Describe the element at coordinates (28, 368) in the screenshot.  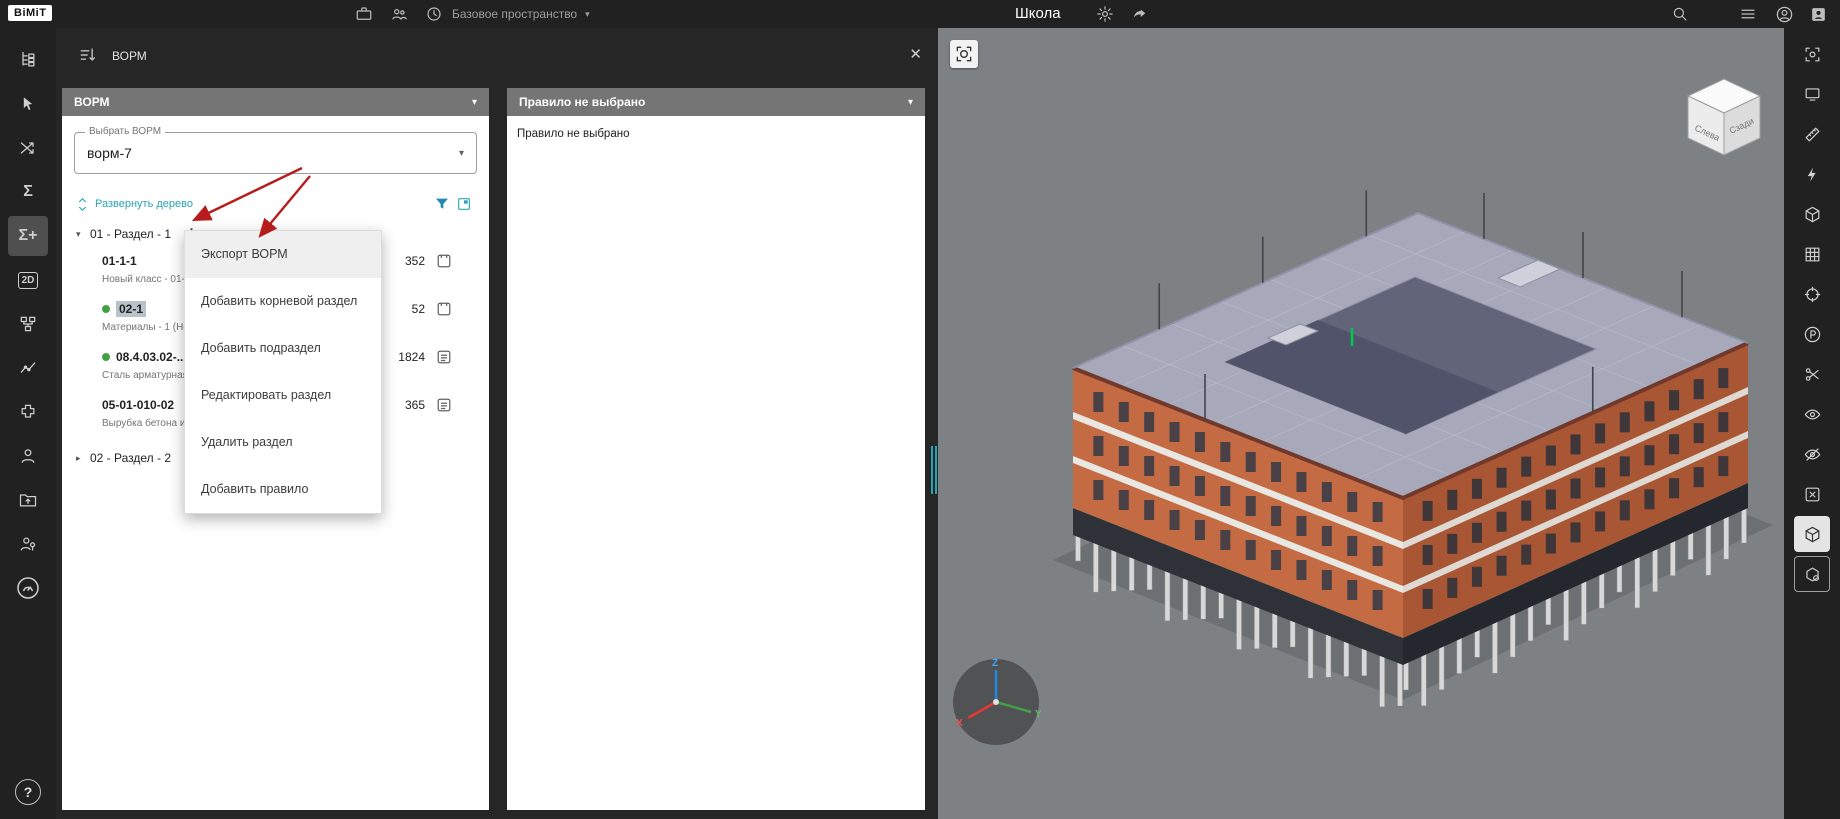
I see `charts-tool` at that location.